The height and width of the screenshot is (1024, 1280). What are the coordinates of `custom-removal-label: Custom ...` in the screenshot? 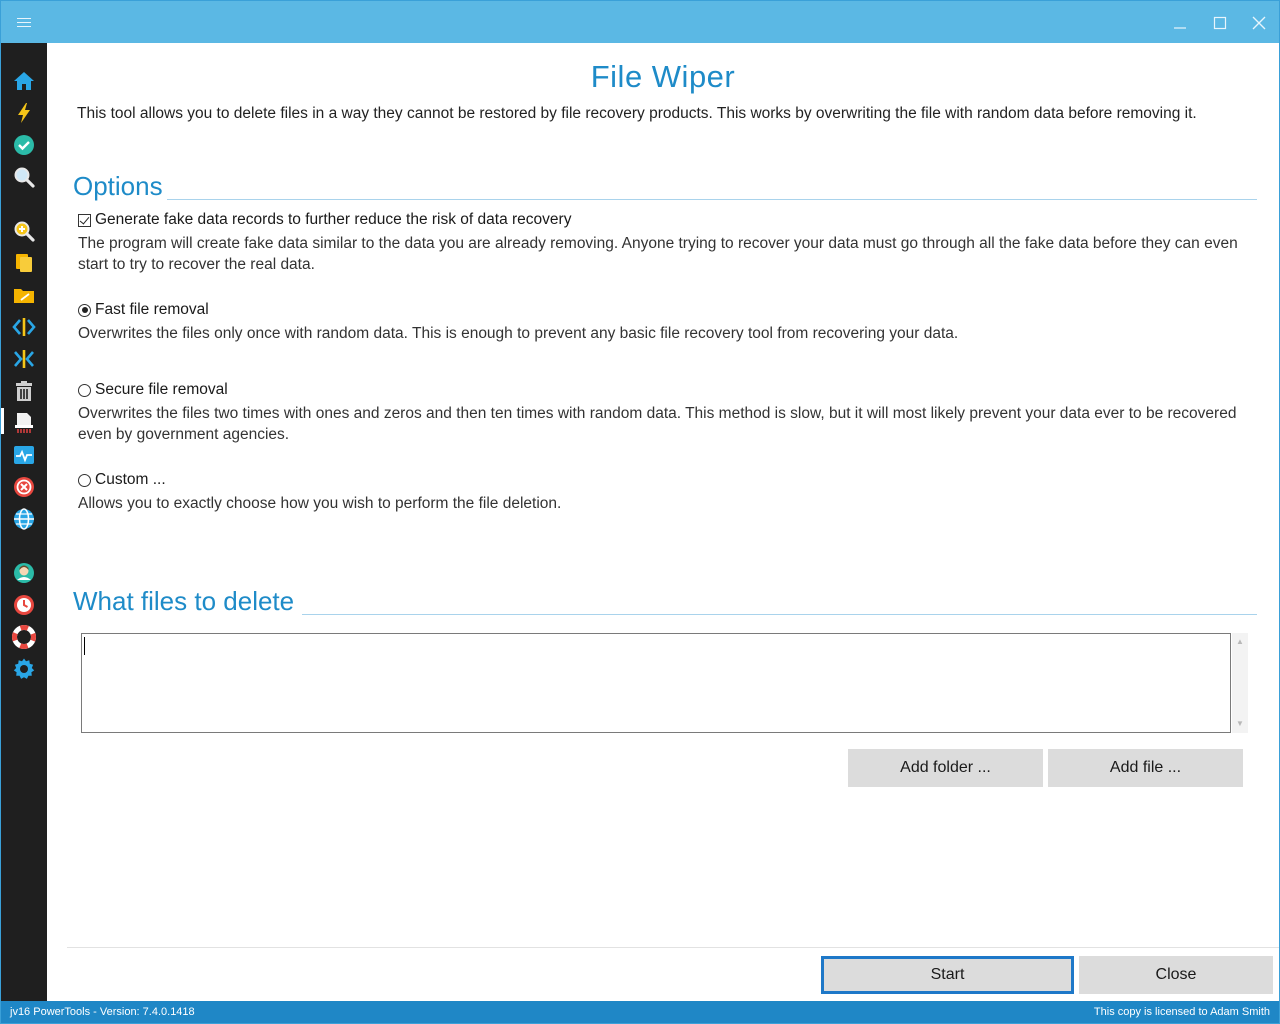 It's located at (130, 479).